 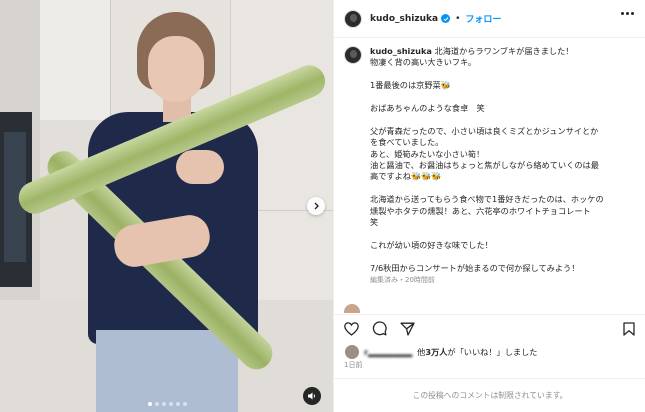 I want to click on verified-badge-icon, so click(x=446, y=18).